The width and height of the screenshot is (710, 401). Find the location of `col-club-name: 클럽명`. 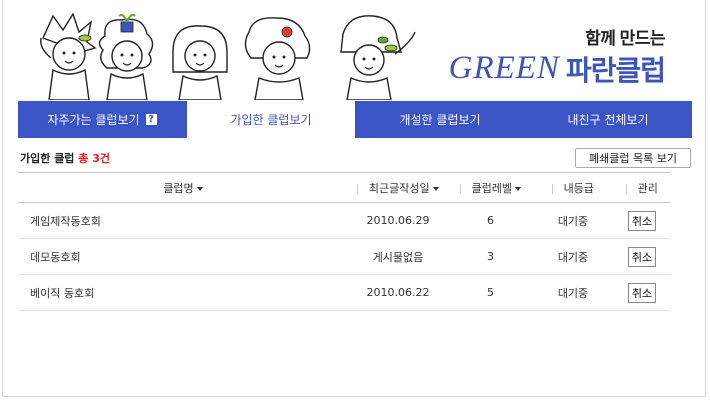

col-club-name: 클럽명 is located at coordinates (183, 188).